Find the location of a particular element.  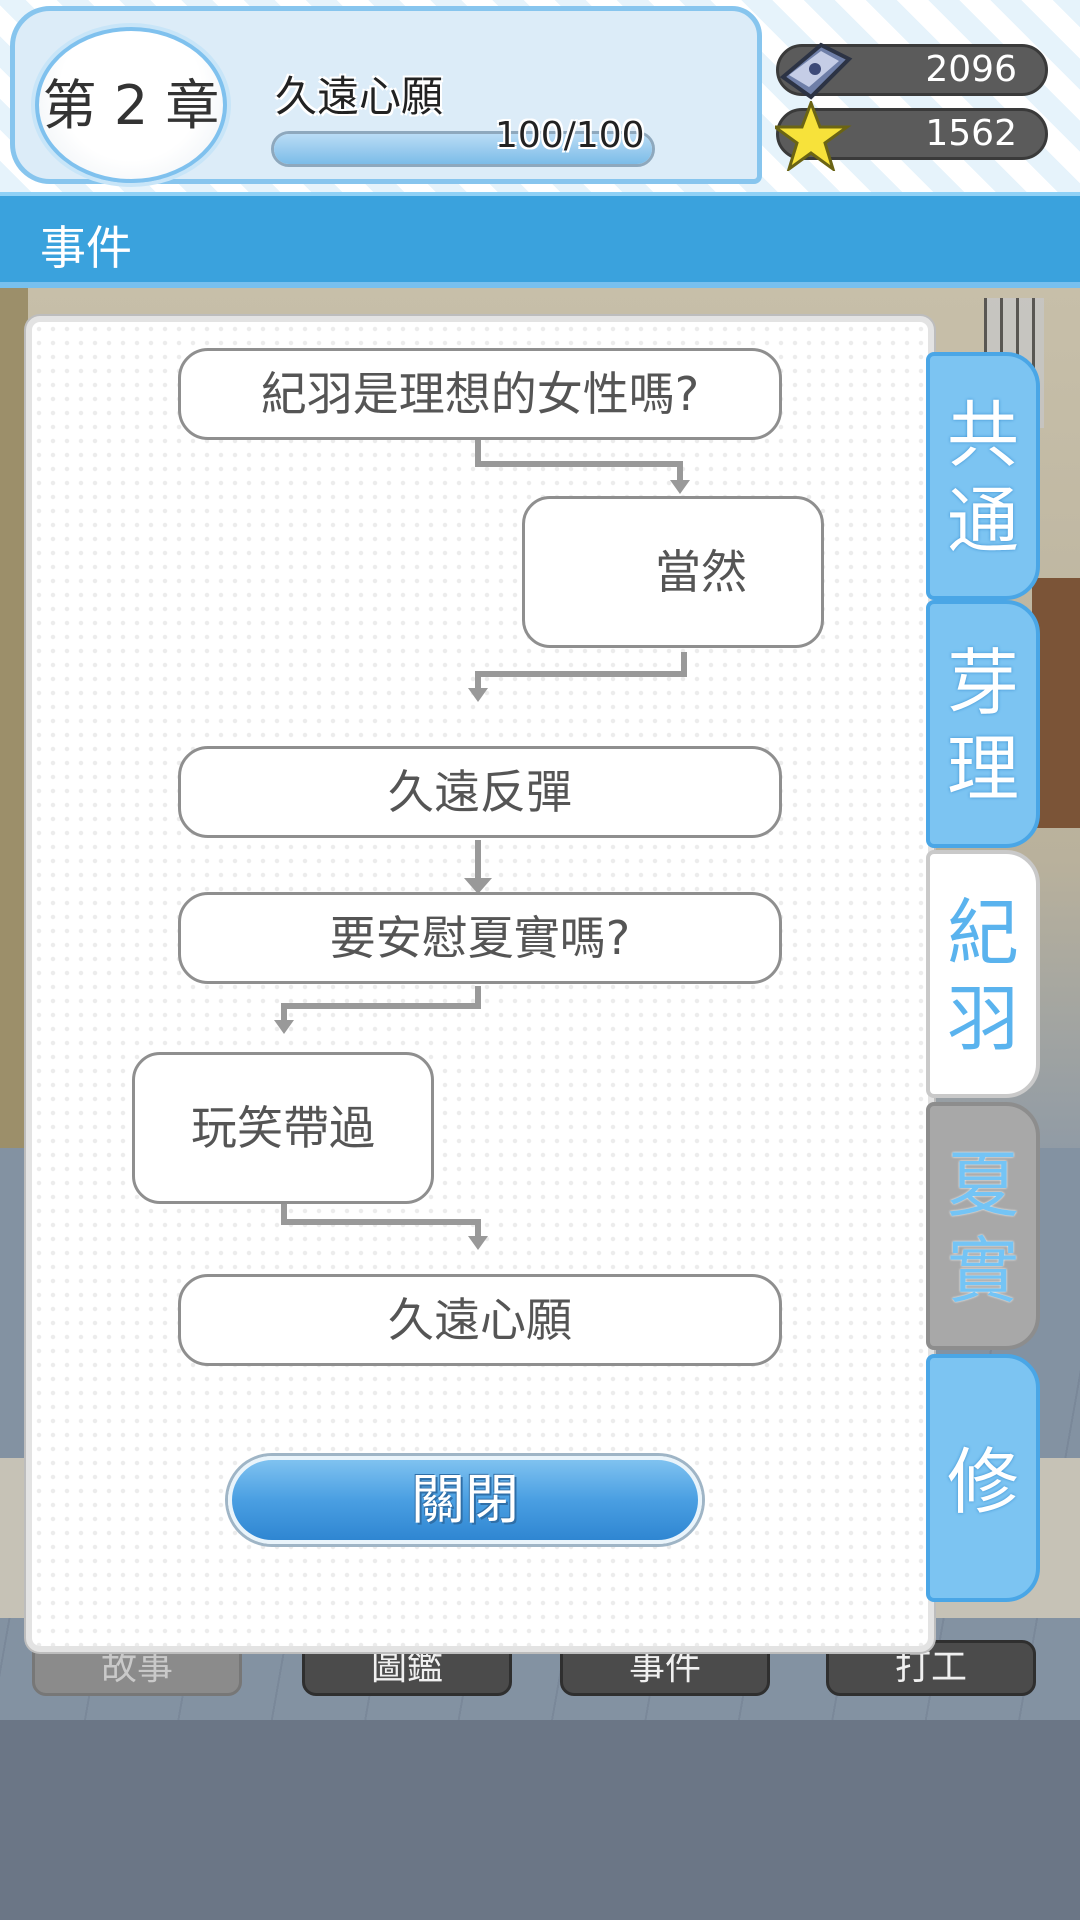

flow-node-choice-yes: 當然 is located at coordinates (673, 572).